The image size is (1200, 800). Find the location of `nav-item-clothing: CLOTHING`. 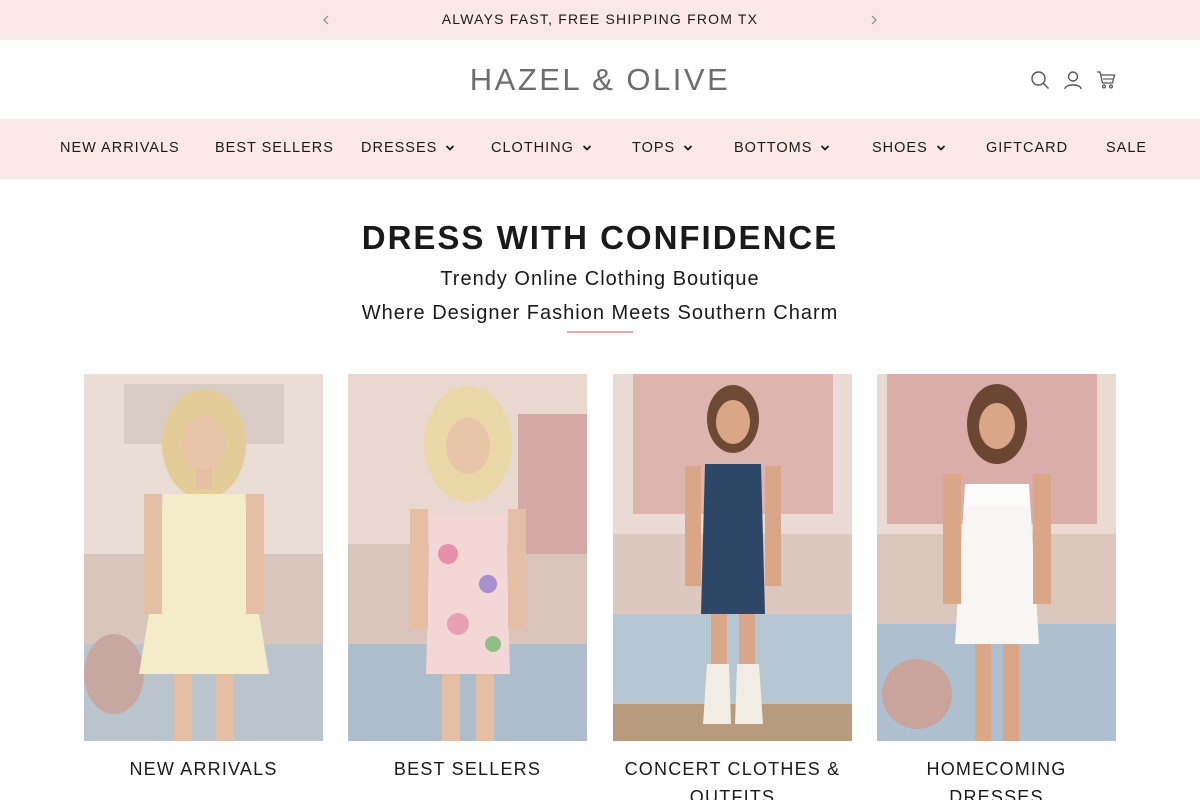

nav-item-clothing: CLOTHING is located at coordinates (541, 148).